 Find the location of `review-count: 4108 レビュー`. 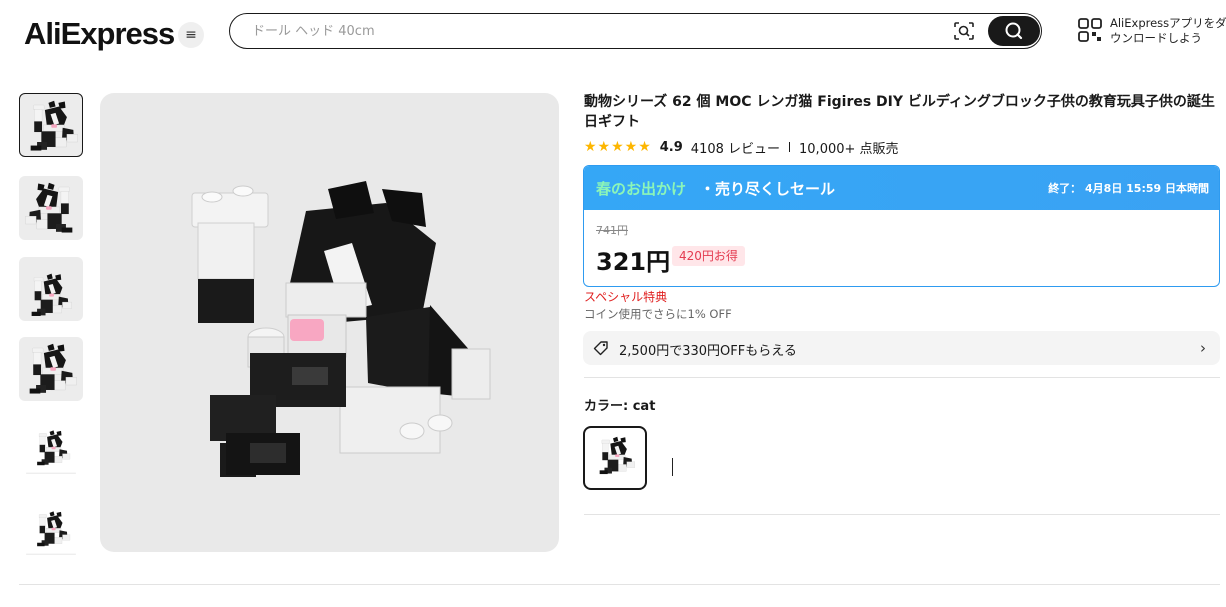

review-count: 4108 レビュー is located at coordinates (735, 147).